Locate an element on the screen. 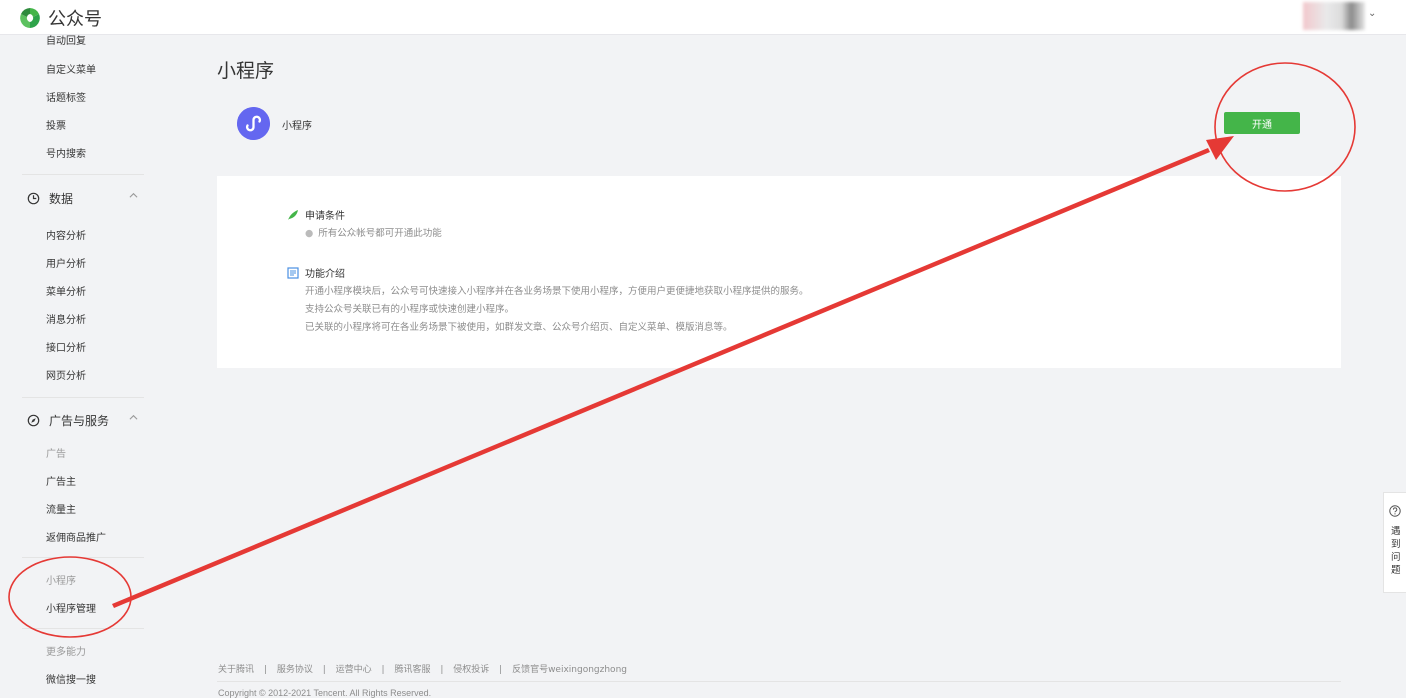 This screenshot has width=1406, height=698. mini-program-name: 小程序 is located at coordinates (297, 126).